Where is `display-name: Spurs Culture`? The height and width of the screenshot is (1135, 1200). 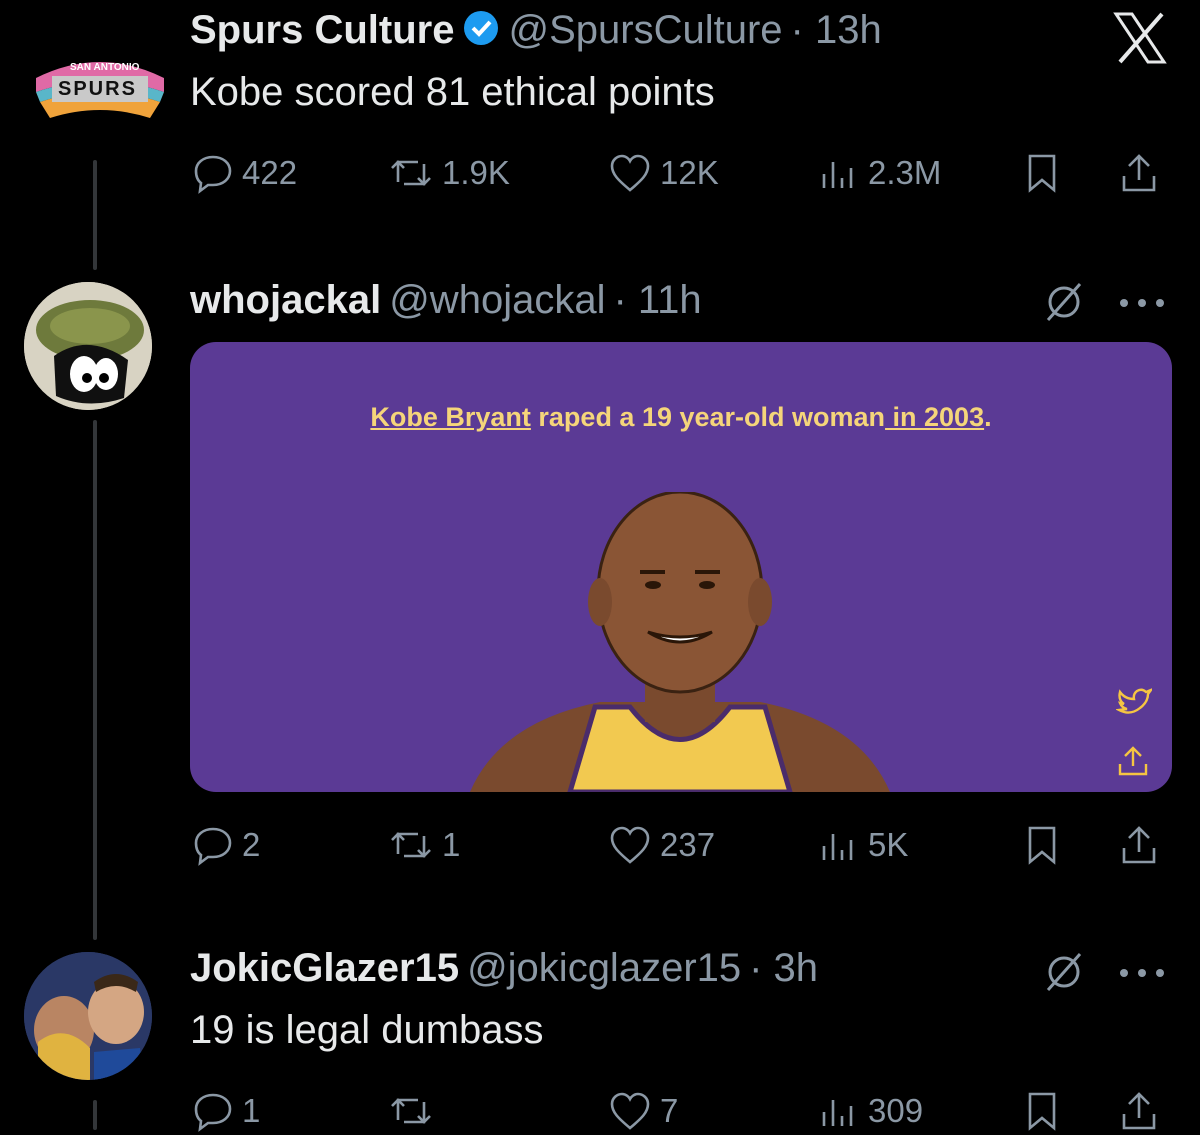
display-name: Spurs Culture is located at coordinates (322, 30).